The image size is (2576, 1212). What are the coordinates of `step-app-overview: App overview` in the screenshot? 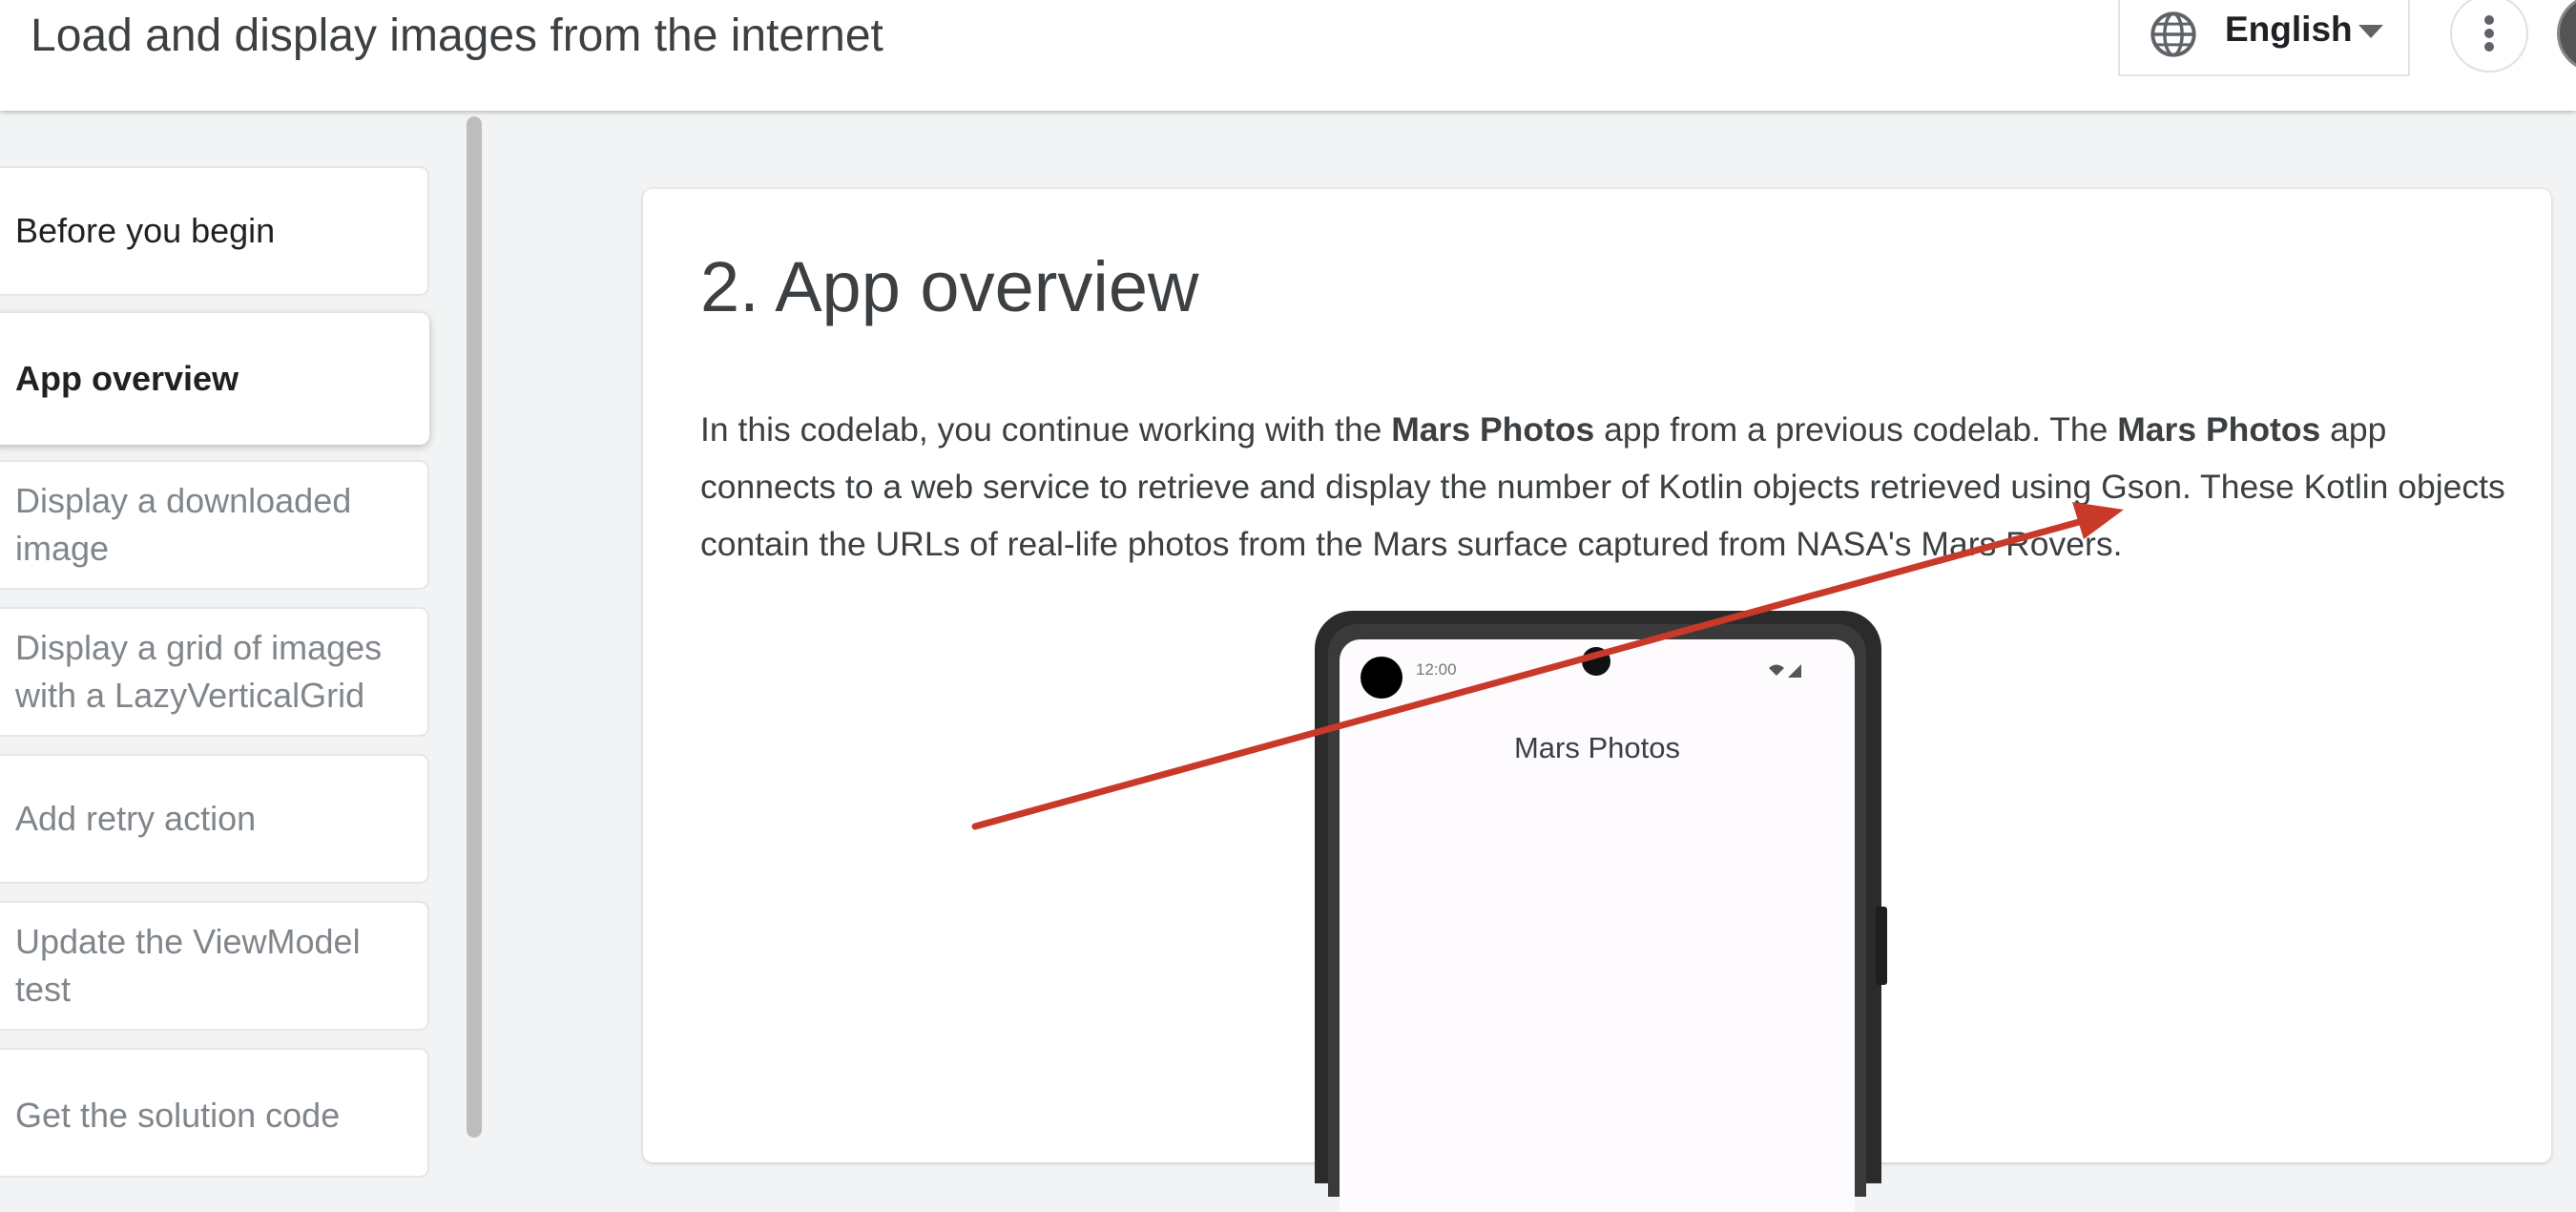 It's located at (214, 379).